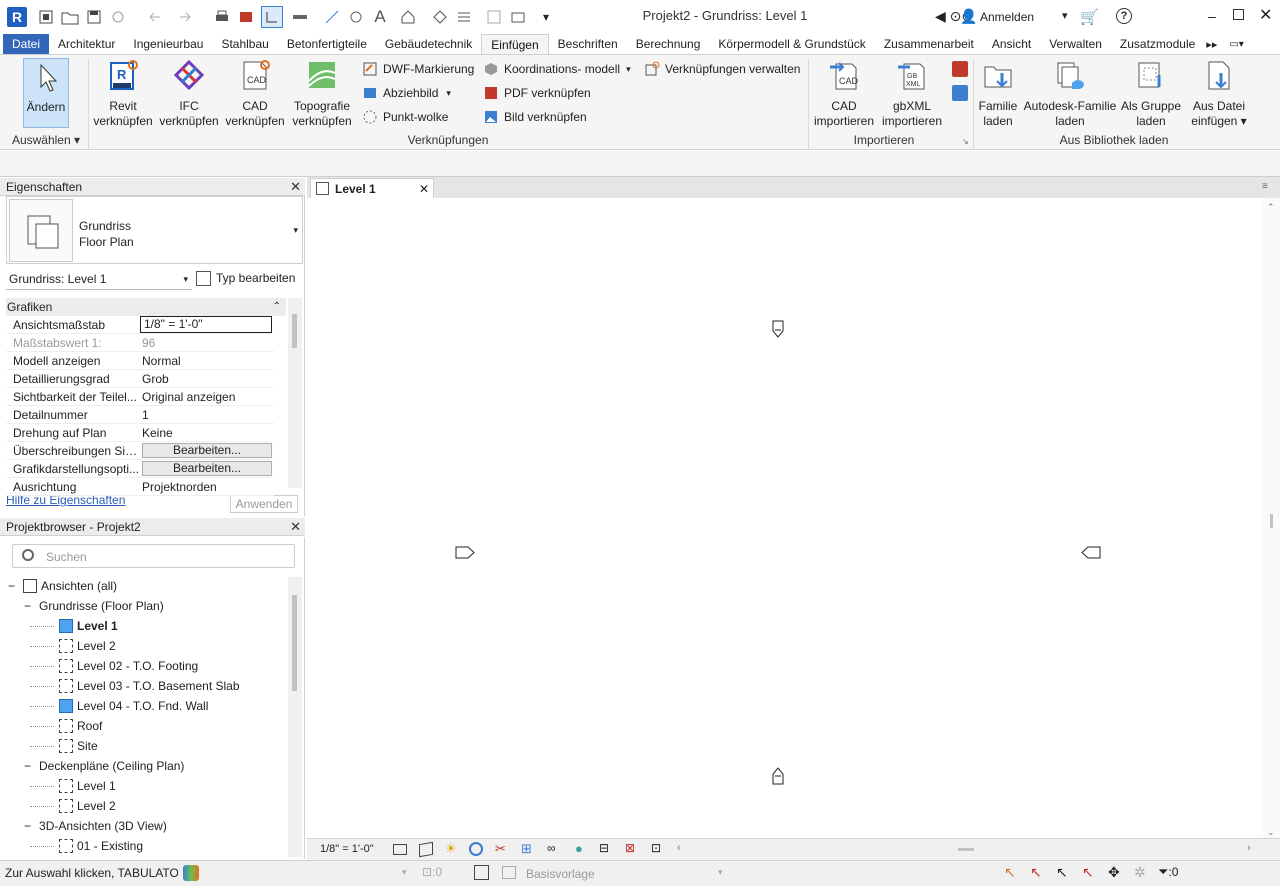  What do you see at coordinates (912, 94) in the screenshot?
I see `gbxml-import-button: GB XML gbXML importieren` at bounding box center [912, 94].